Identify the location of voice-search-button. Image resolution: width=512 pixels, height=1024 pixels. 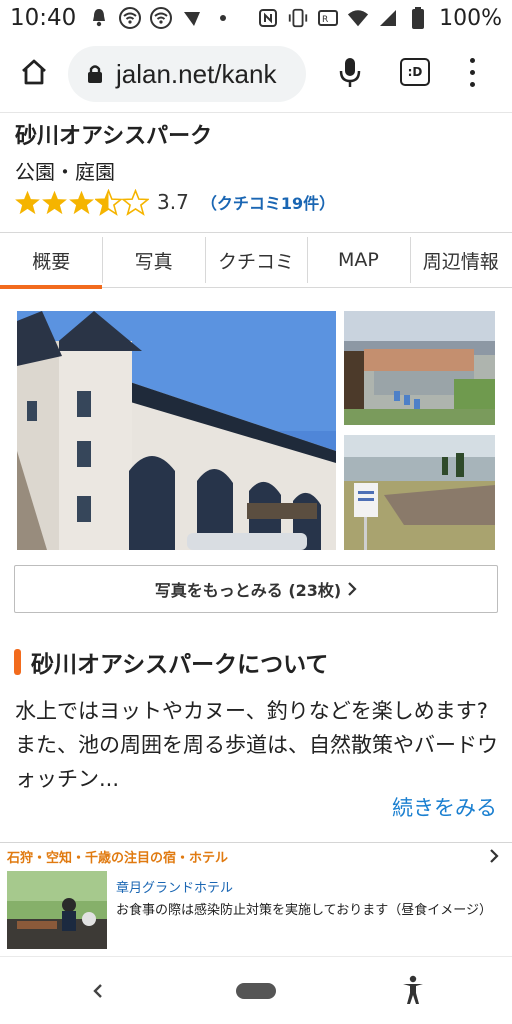
(350, 72).